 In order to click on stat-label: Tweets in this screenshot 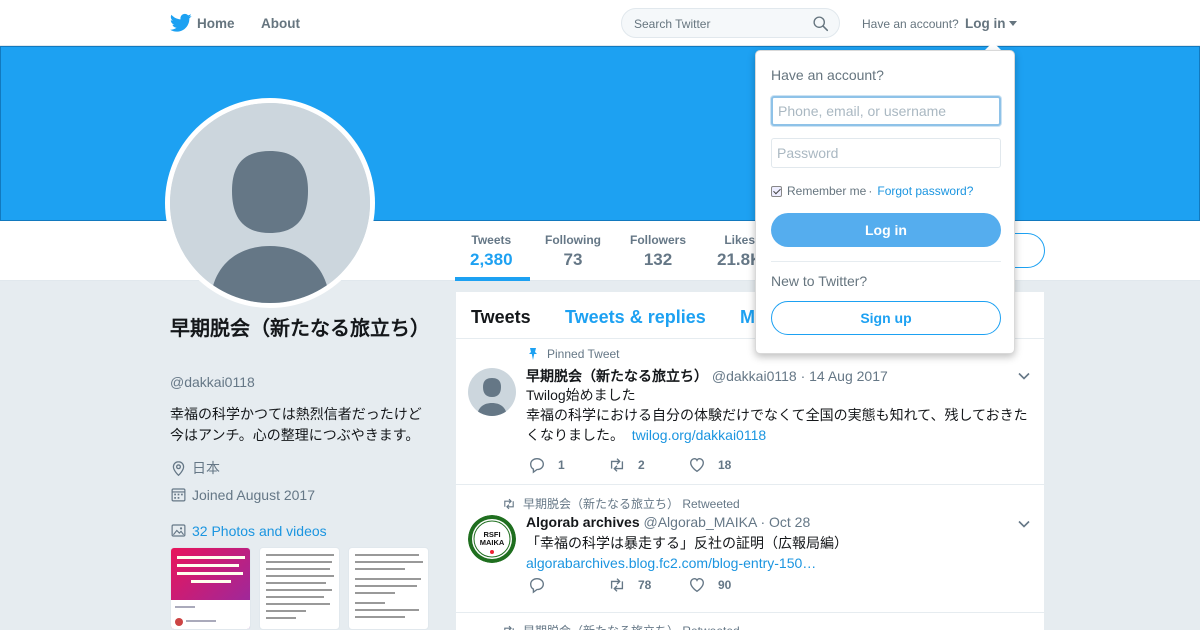, I will do `click(491, 240)`.